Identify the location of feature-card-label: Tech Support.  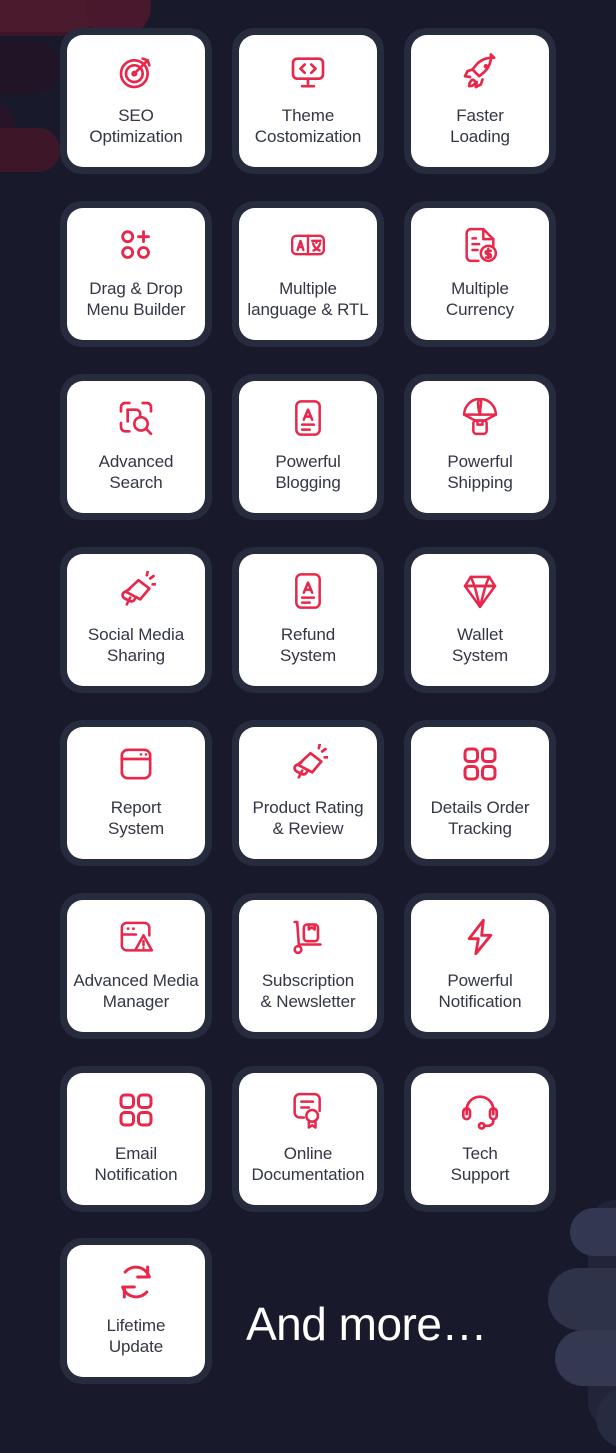
(480, 1164).